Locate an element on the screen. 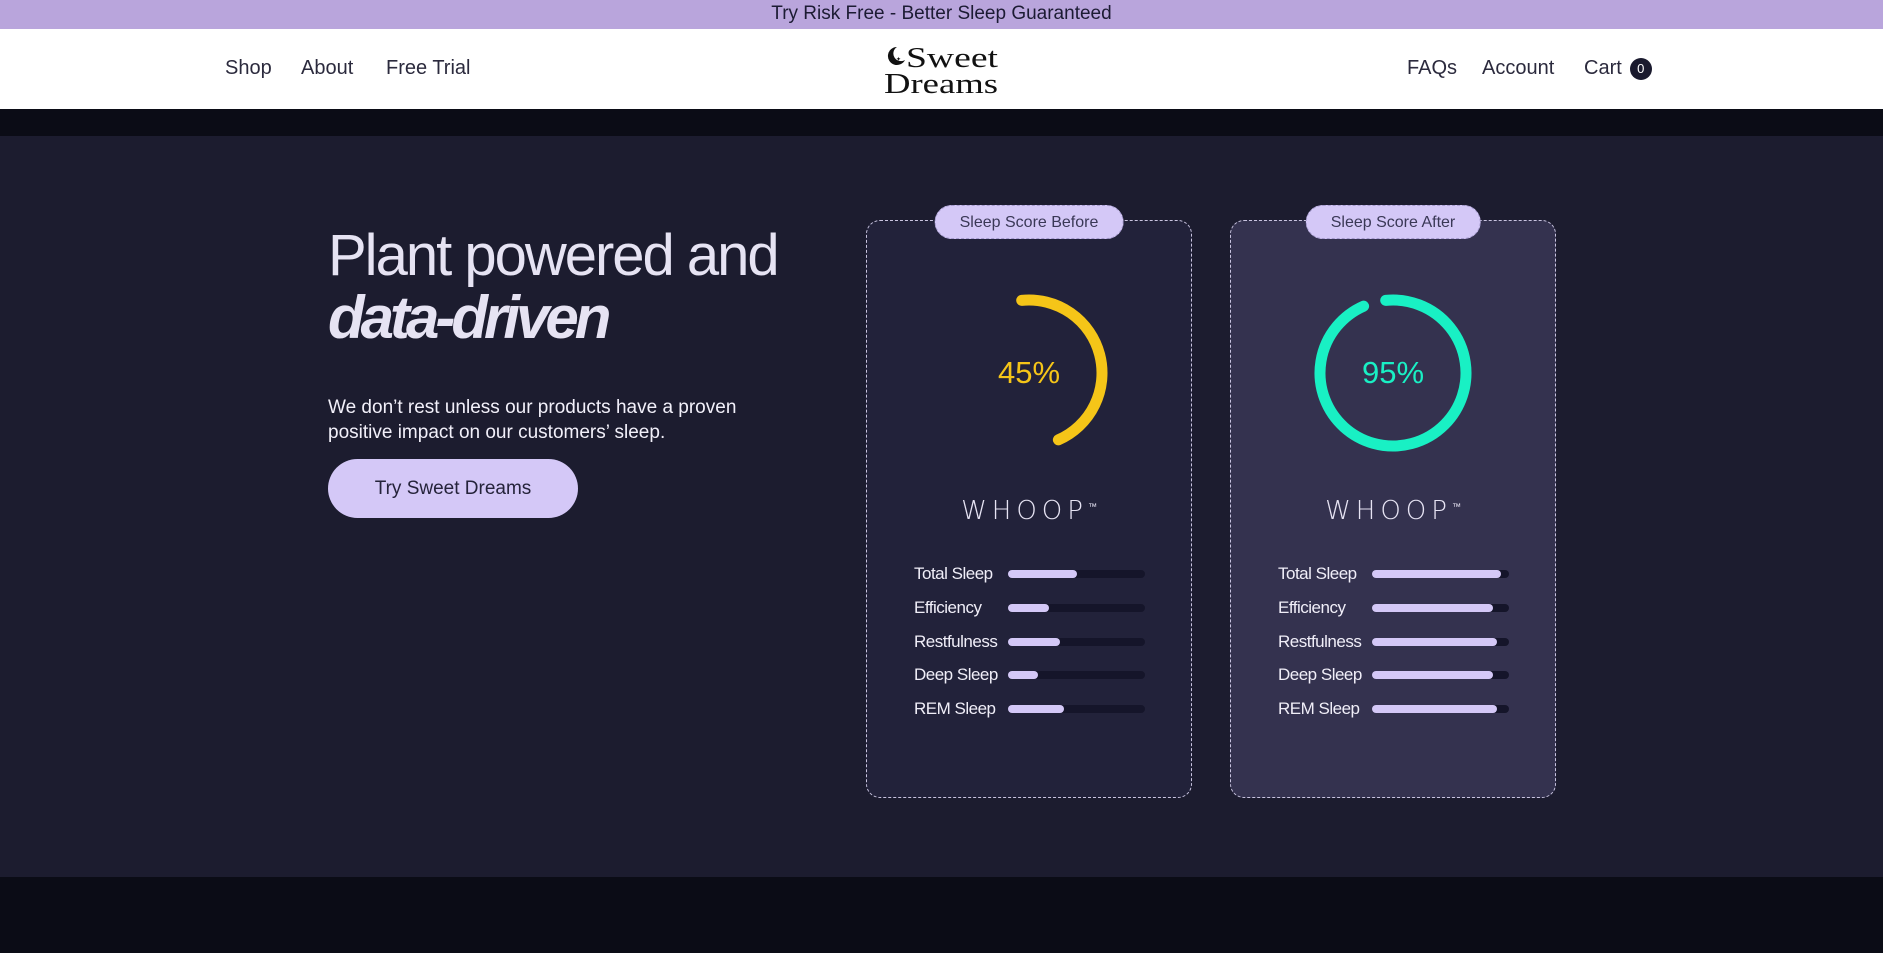 The height and width of the screenshot is (953, 1883). logo-line-2: Dreams is located at coordinates (941, 83).